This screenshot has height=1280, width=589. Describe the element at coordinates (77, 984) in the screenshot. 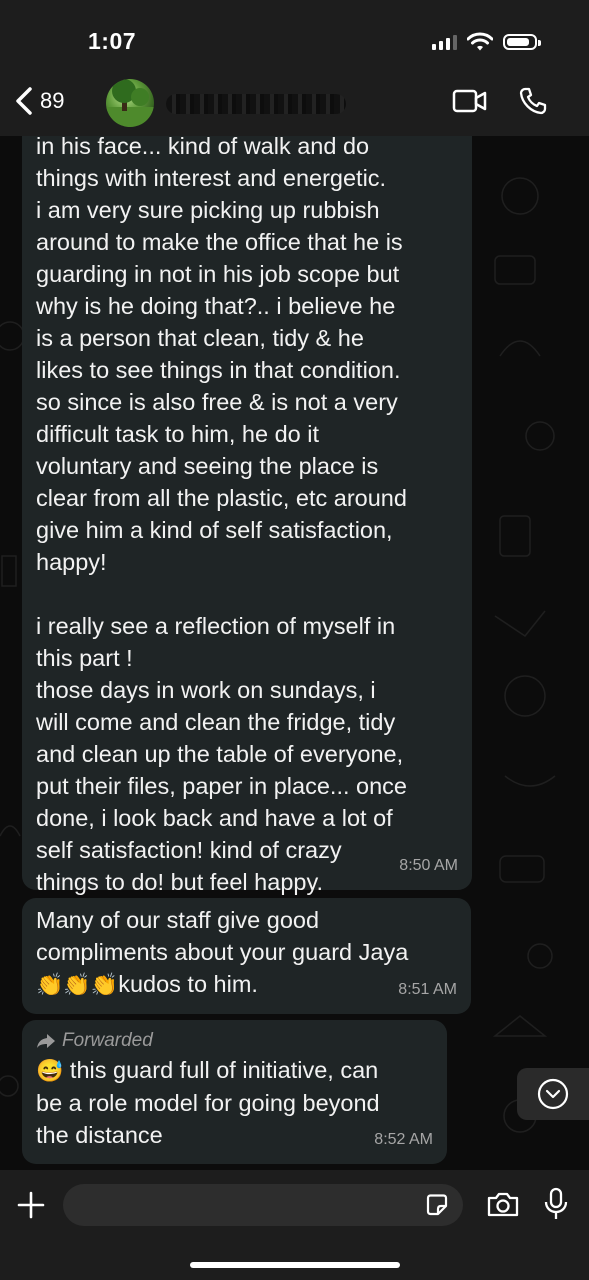

I see `clapping-hands-emoji: 👏👏👏` at that location.